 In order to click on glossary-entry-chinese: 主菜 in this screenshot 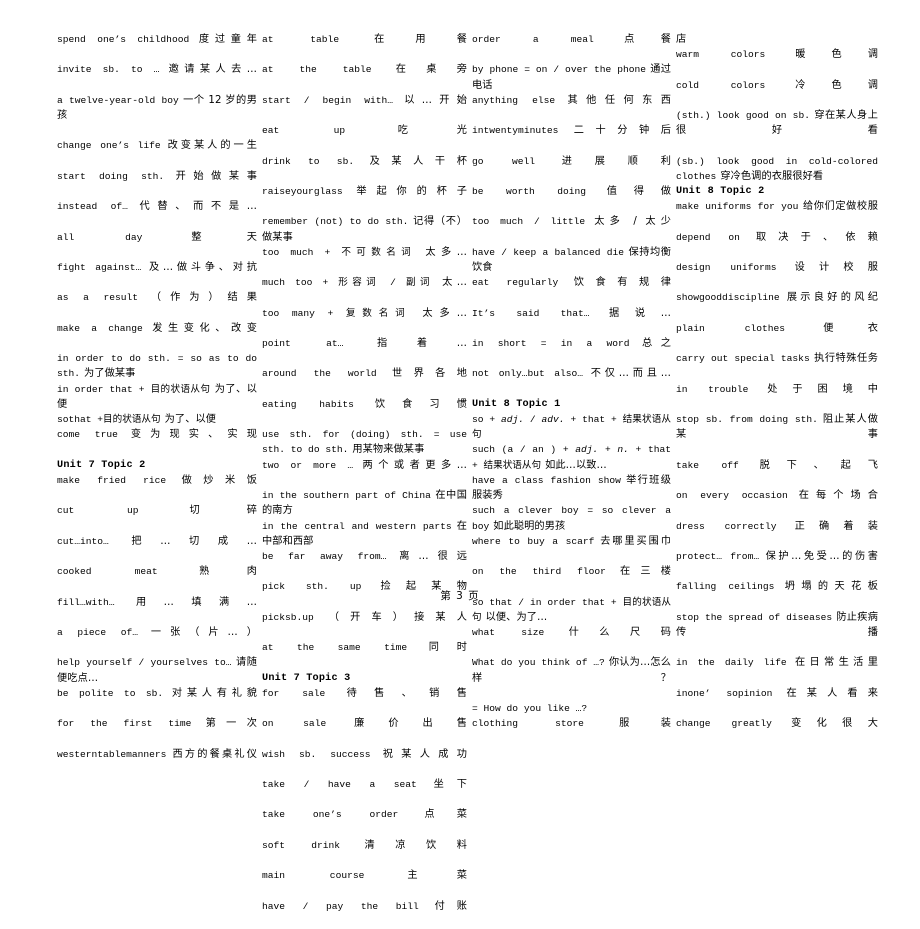, I will do `click(417, 876)`.